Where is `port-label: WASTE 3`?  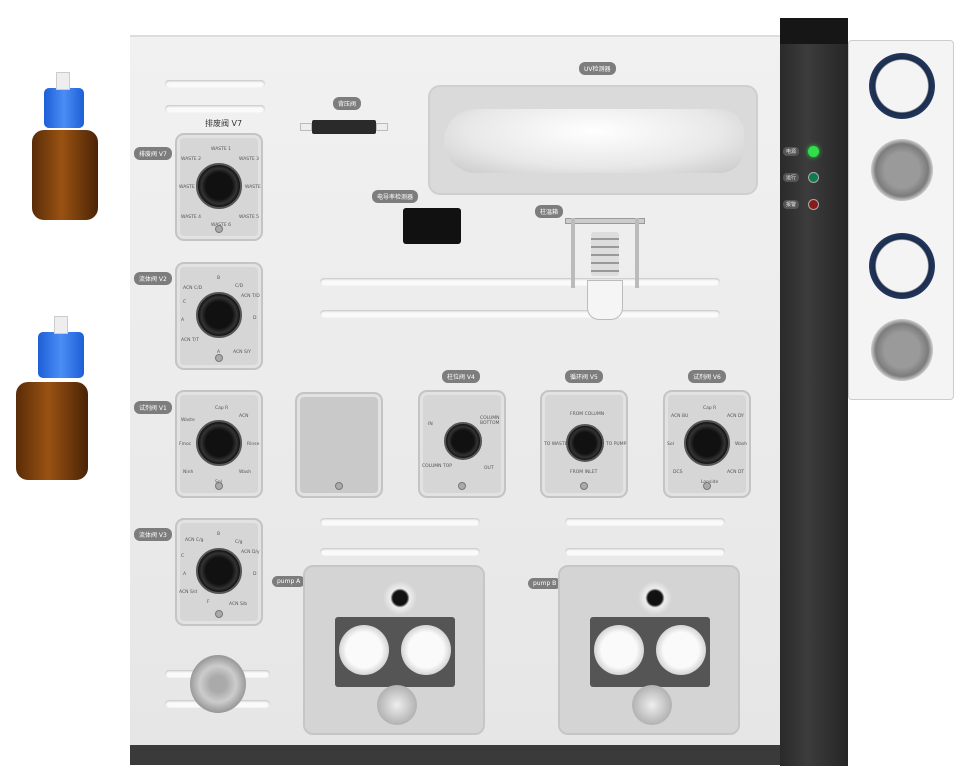
port-label: WASTE 3 is located at coordinates (249, 159).